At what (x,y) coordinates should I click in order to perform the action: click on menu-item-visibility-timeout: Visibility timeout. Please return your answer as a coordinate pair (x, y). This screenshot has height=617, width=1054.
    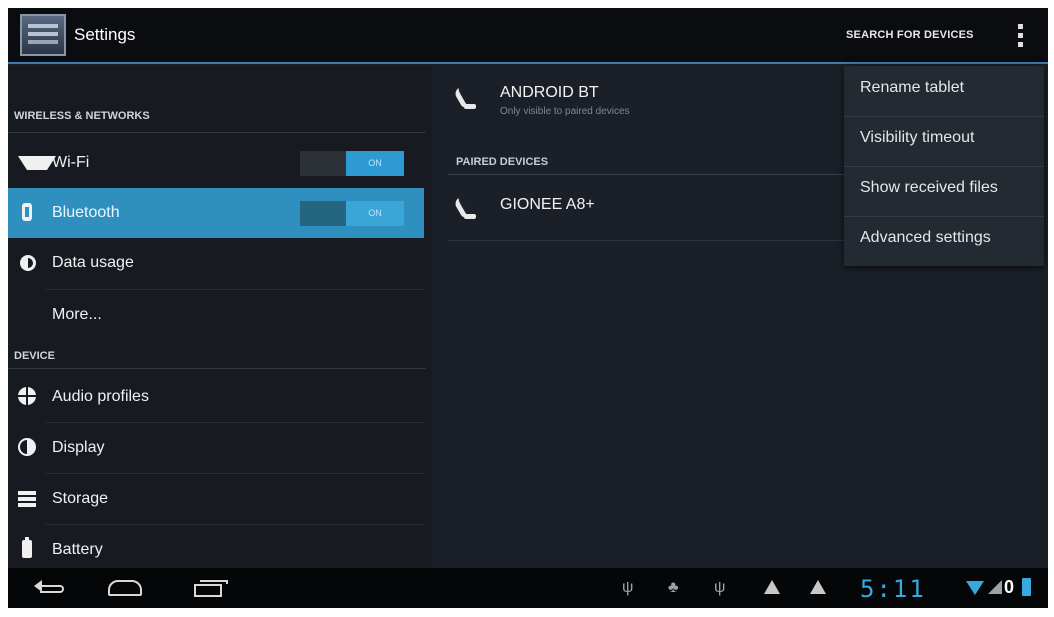
    Looking at the image, I should click on (944, 141).